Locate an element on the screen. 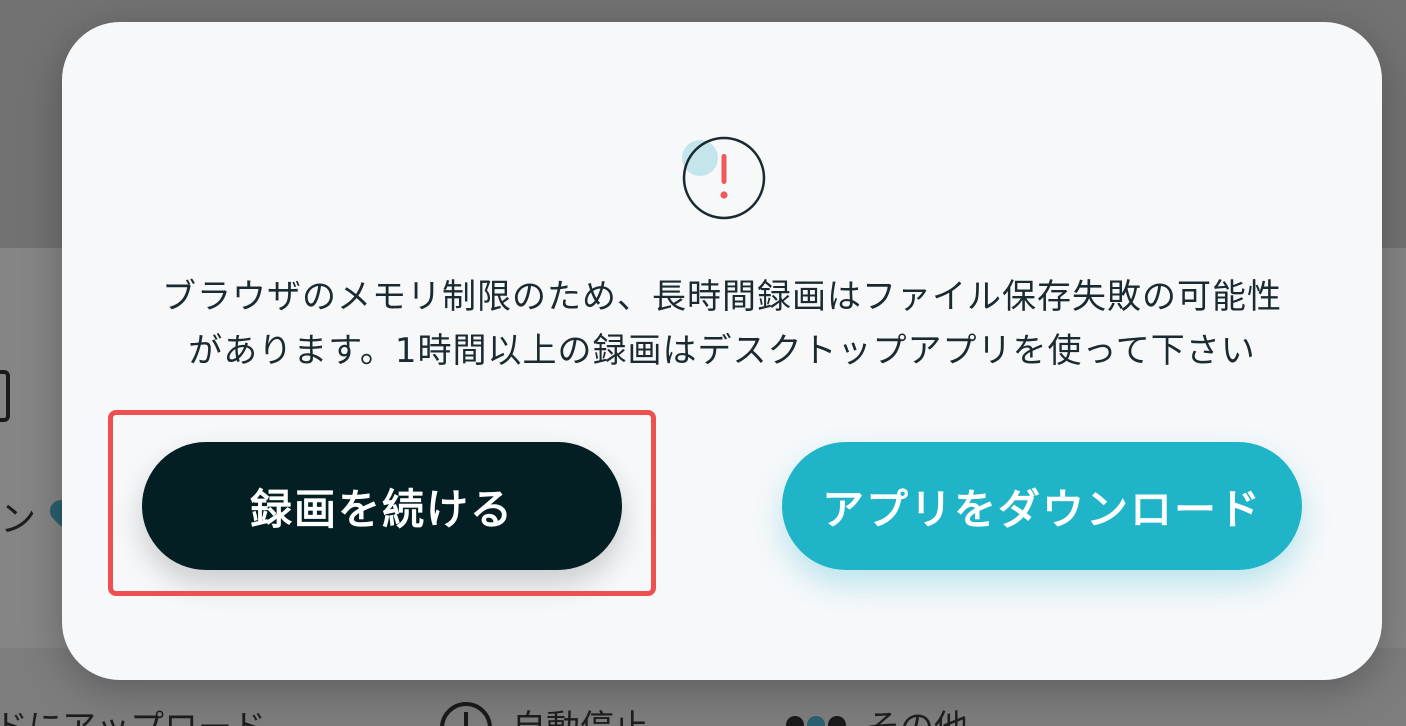 The height and width of the screenshot is (726, 1406). warning-message-line-1: ブラウザのメモリ制限のため、長時間録画はファイル保存失敗の可能性 is located at coordinates (722, 297).